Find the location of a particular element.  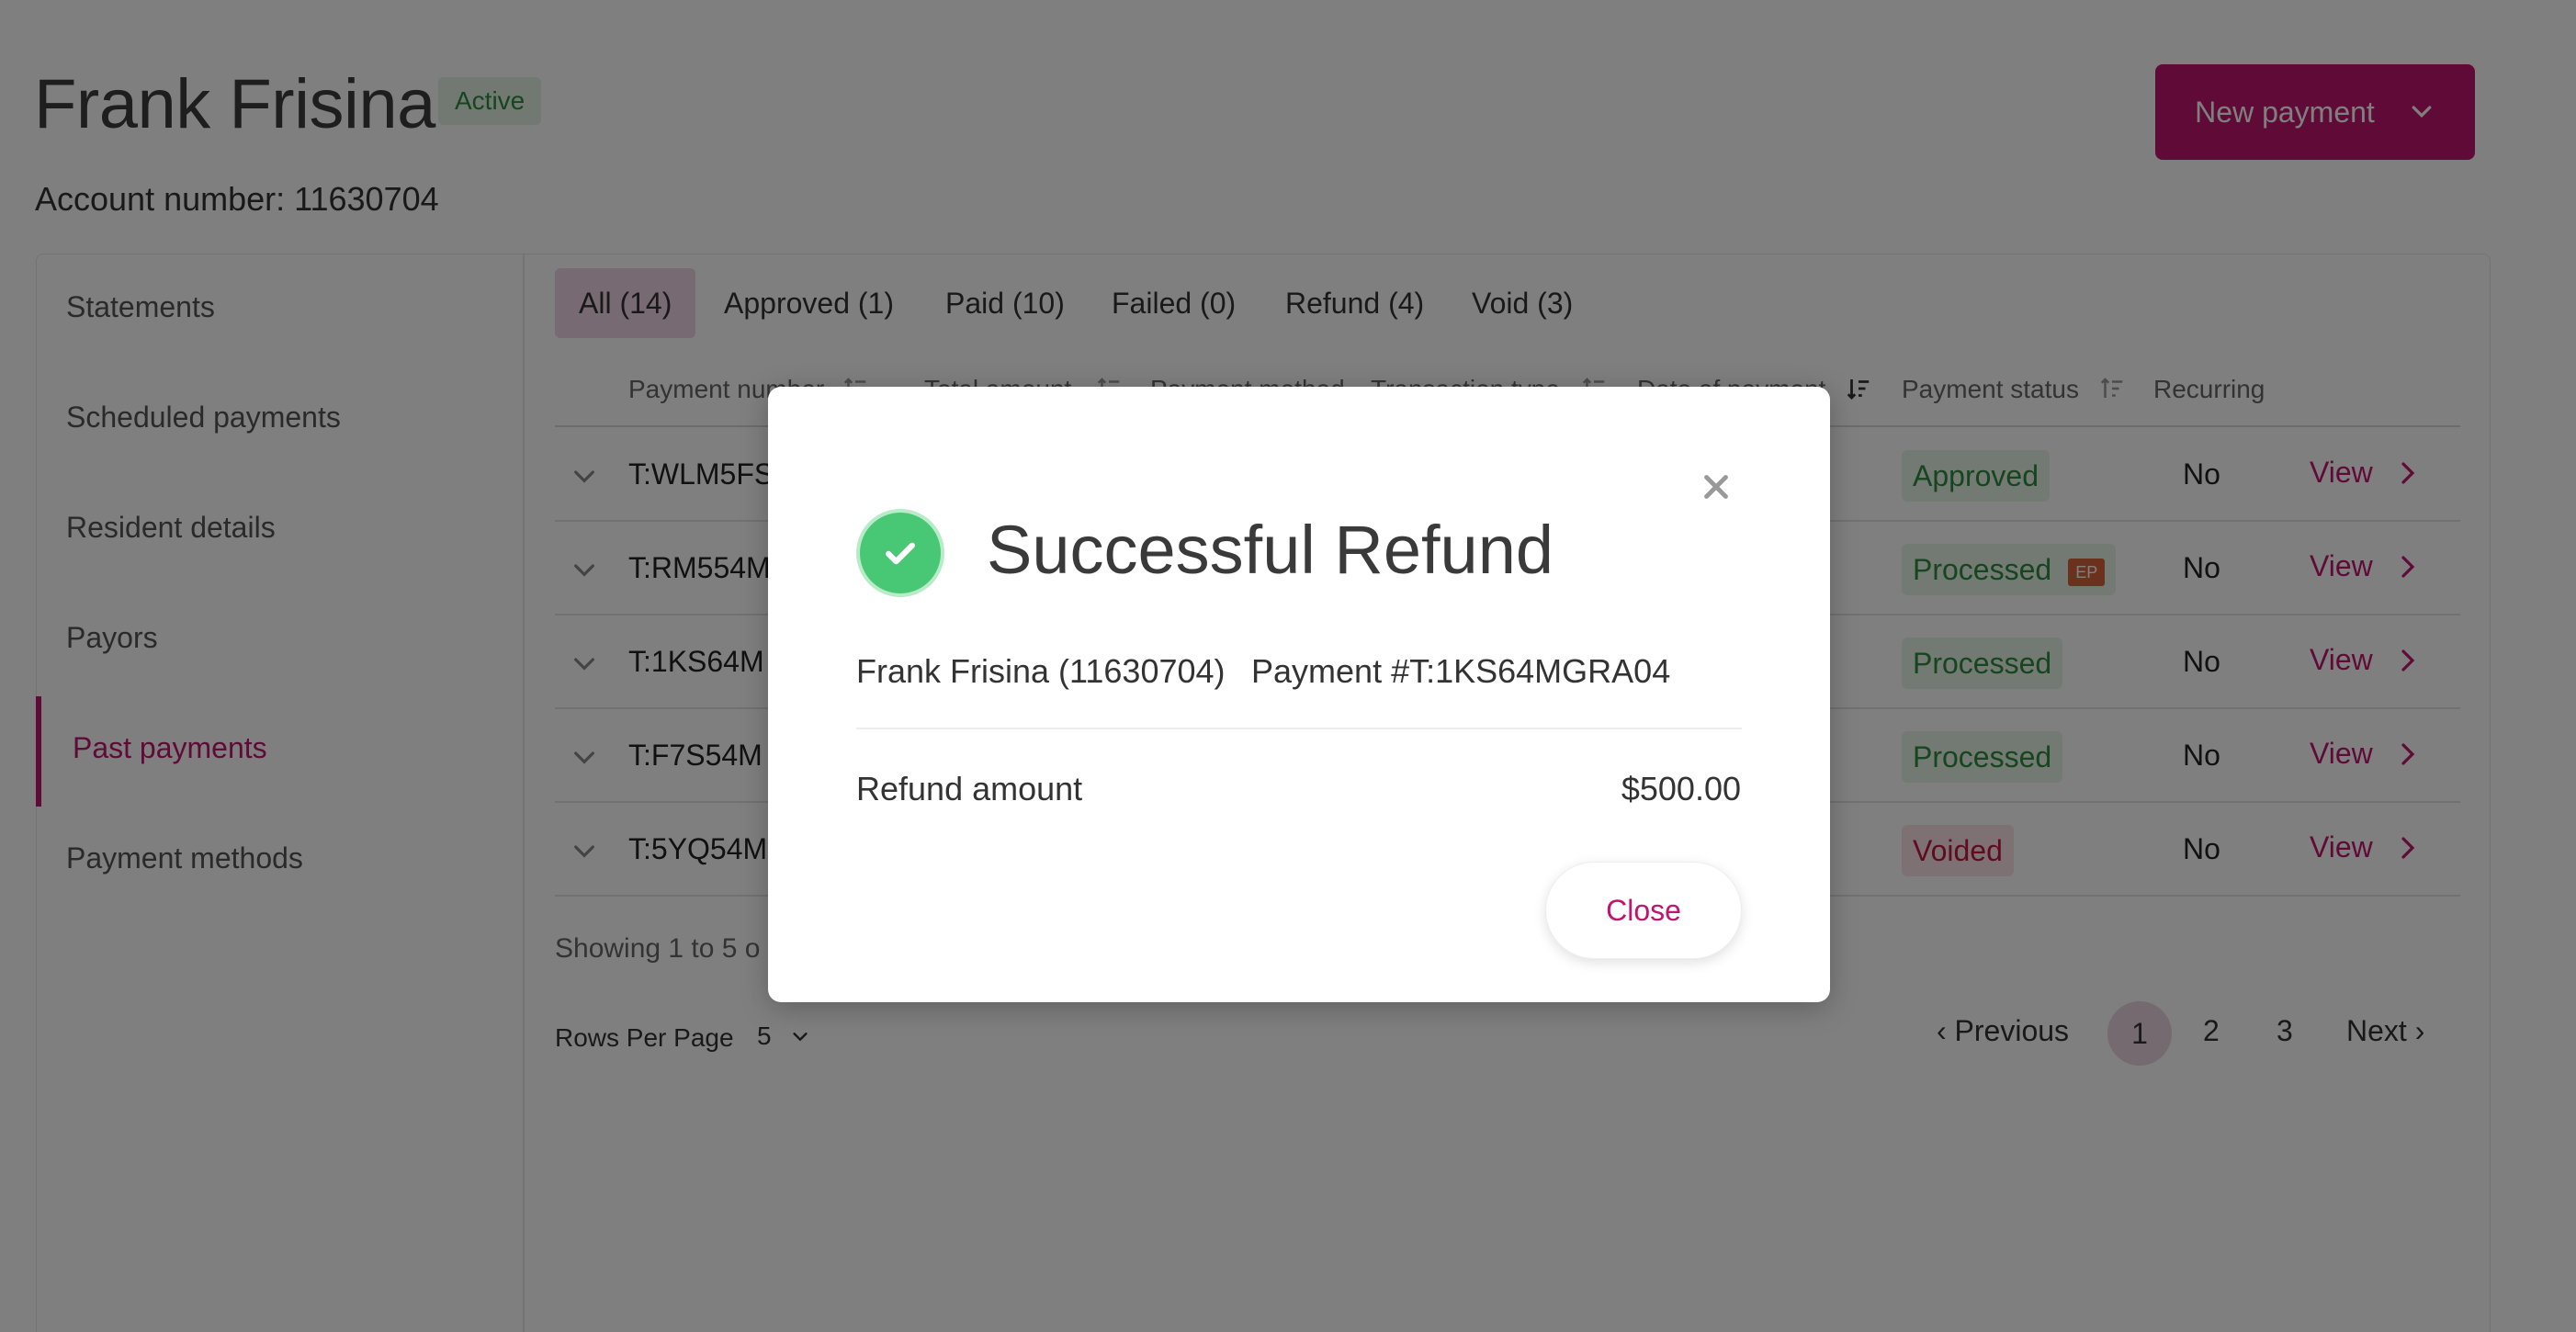

modal-payment-number: Payment #T:1KS64MGRA04 is located at coordinates (1461, 671).